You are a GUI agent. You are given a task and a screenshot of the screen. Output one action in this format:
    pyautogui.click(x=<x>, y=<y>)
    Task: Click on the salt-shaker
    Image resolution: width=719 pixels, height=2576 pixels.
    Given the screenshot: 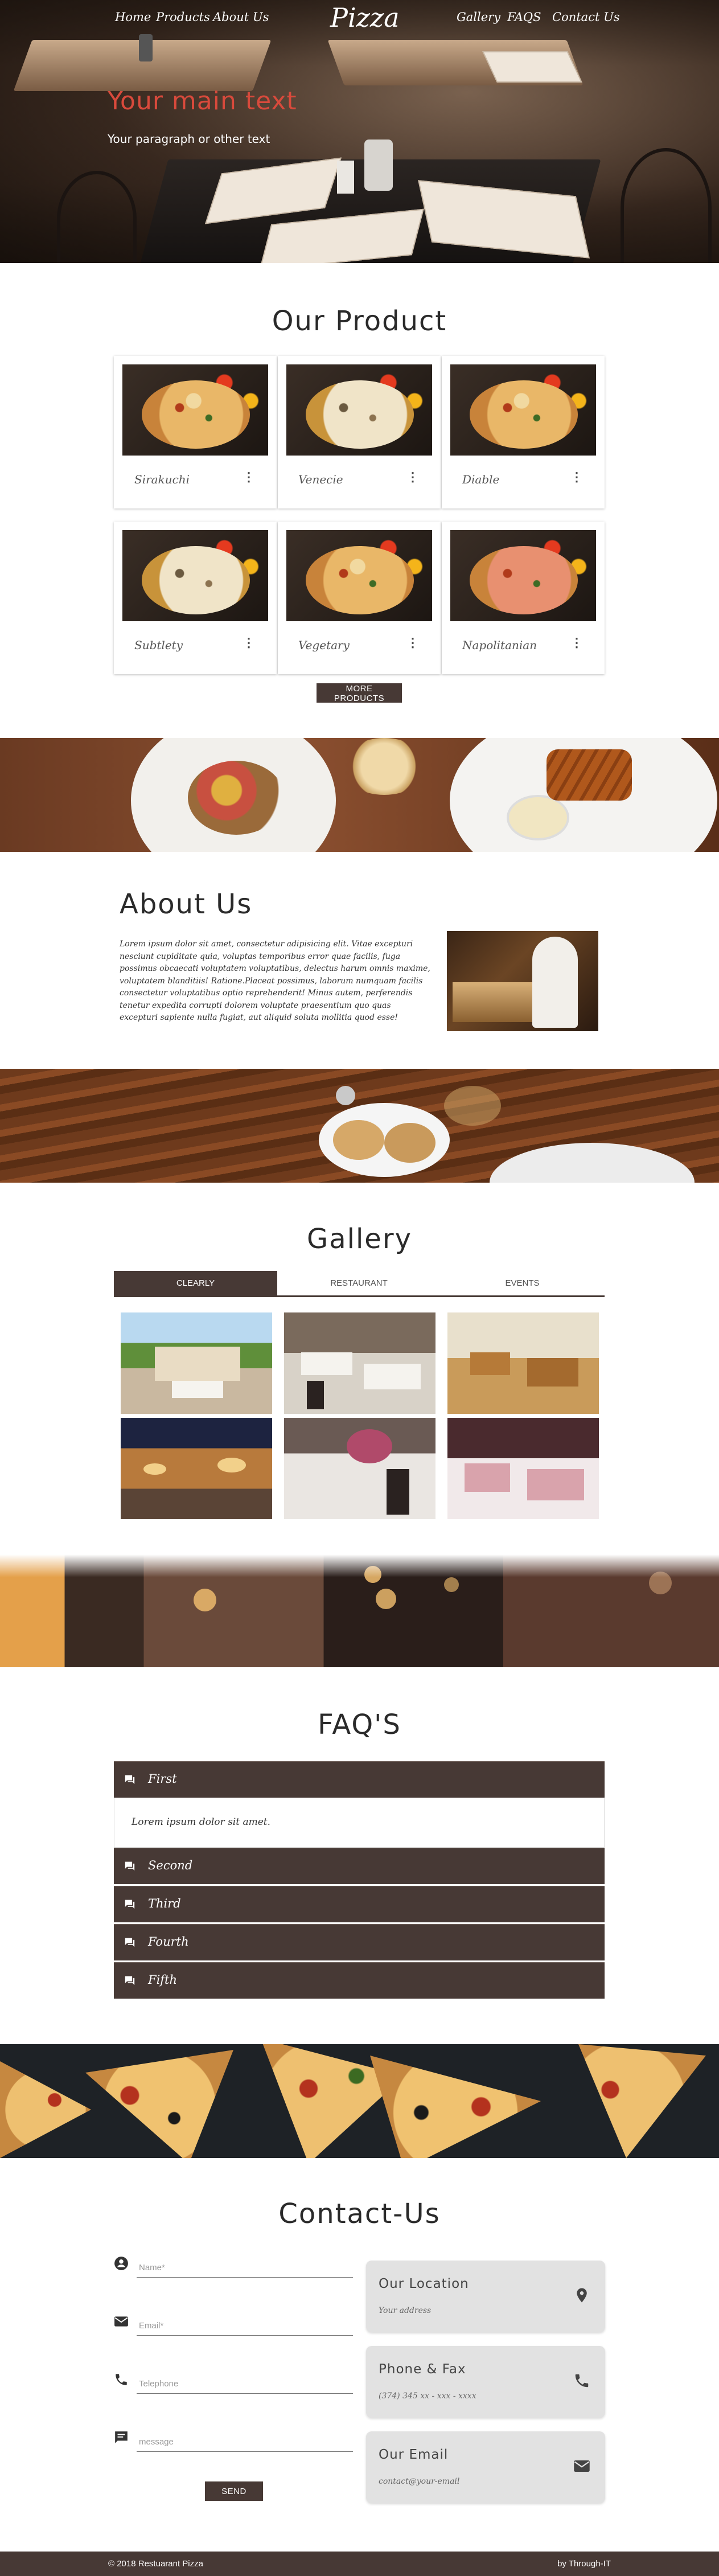 What is the action you would take?
    pyautogui.click(x=345, y=1095)
    